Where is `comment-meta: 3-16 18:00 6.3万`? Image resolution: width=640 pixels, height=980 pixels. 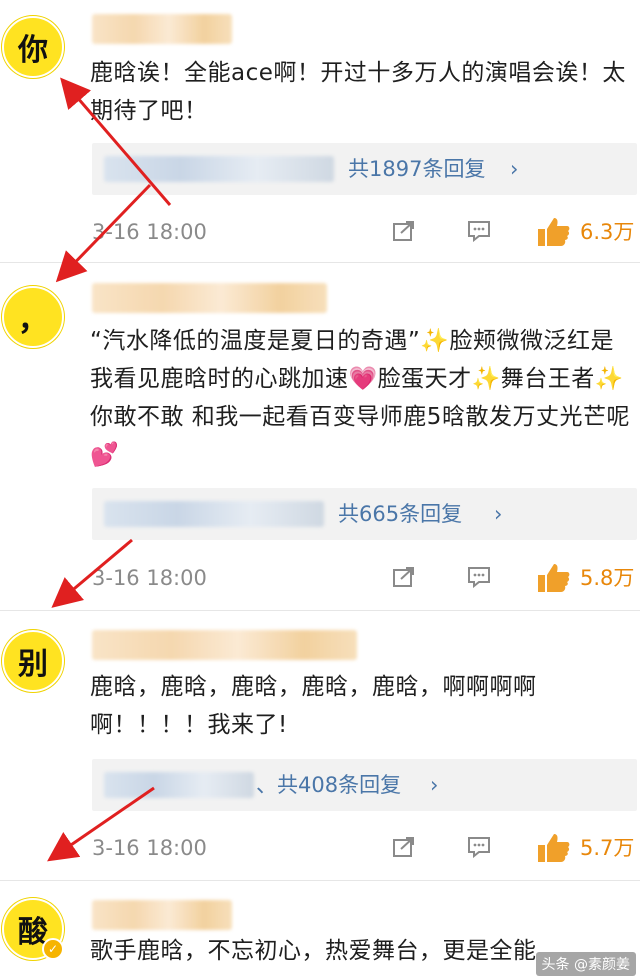
comment-meta: 3-16 18:00 6.3万 is located at coordinates (364, 232).